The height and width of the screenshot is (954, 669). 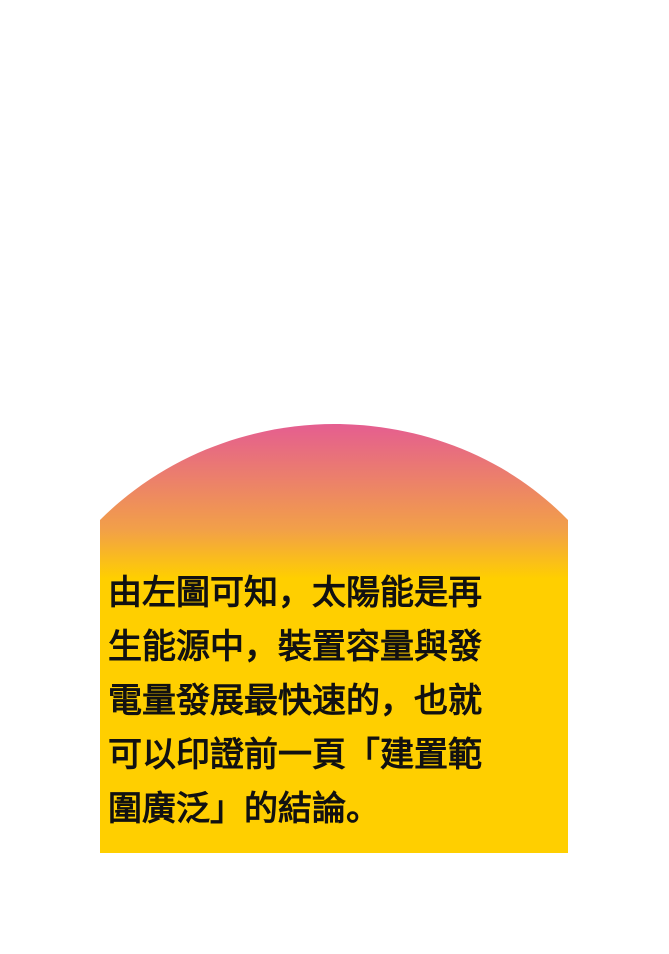 What do you see at coordinates (244, 809) in the screenshot?
I see `caption-line-5: 圍廣泛」的結論。` at bounding box center [244, 809].